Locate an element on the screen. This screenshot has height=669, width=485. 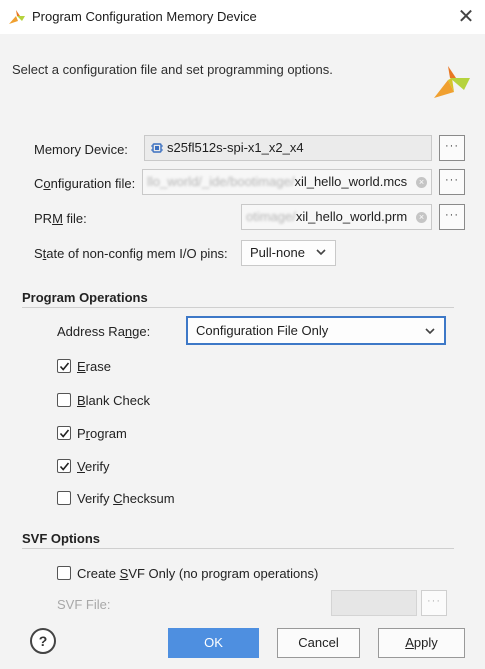
state-pins-label: State of non-config mem I/O pins: is located at coordinates (131, 253).